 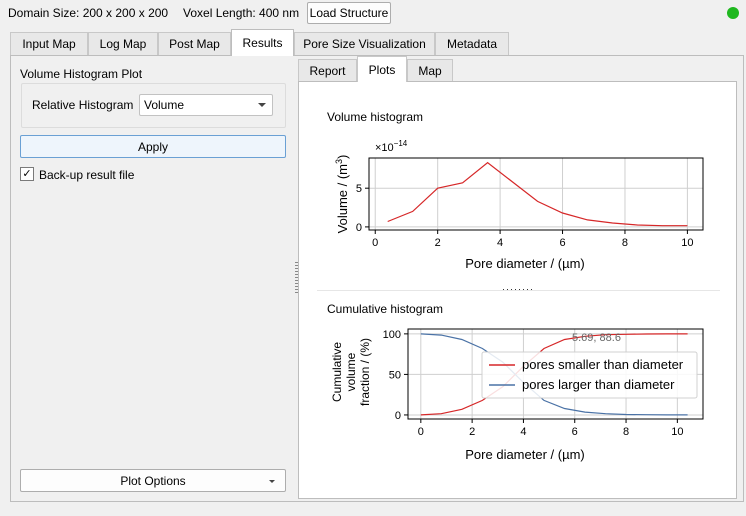 I want to click on plot-options-label: Plot Options, so click(x=153, y=480).